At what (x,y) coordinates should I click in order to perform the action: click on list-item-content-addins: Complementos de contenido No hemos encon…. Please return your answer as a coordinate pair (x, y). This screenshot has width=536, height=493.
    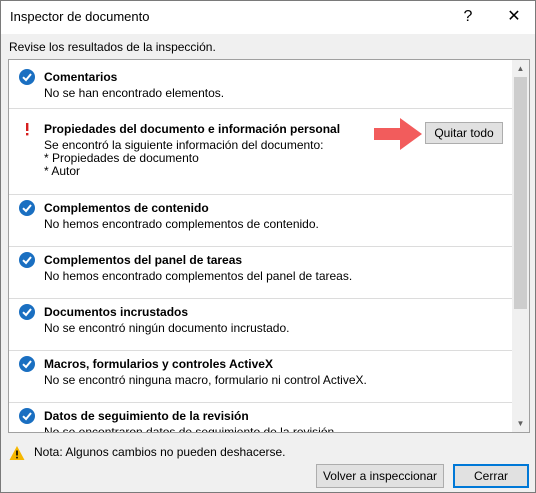
    Looking at the image, I should click on (260, 221).